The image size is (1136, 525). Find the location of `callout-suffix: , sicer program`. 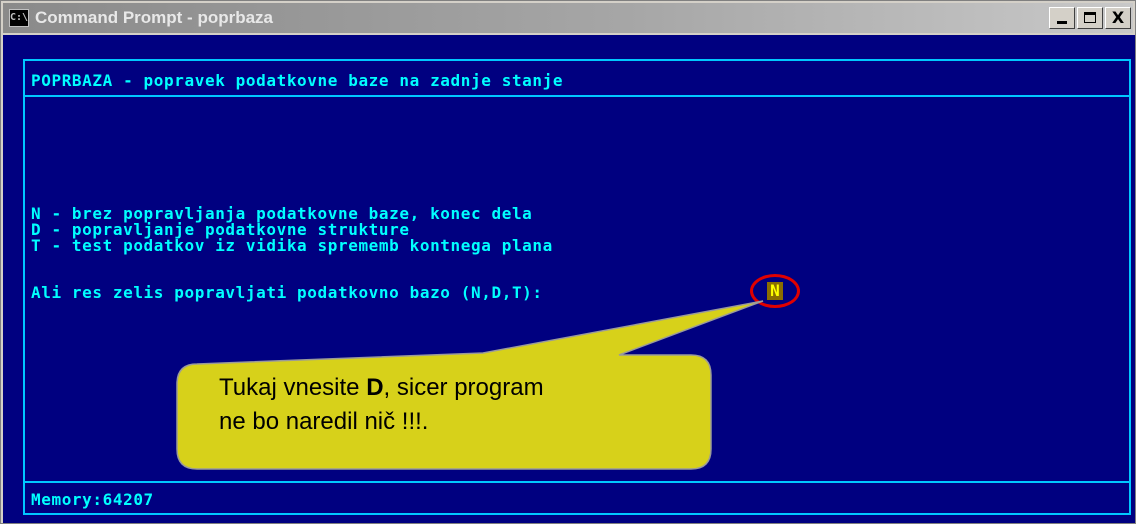

callout-suffix: , sicer program is located at coordinates (463, 387).